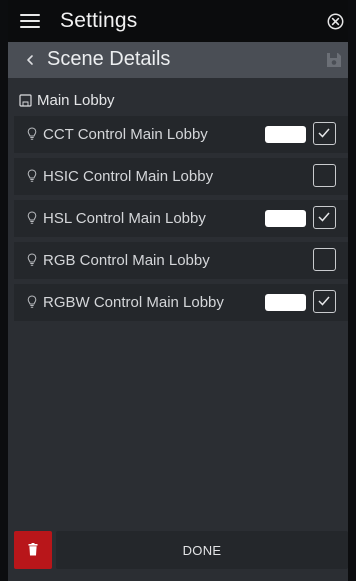 This screenshot has width=356, height=581. Describe the element at coordinates (30, 60) in the screenshot. I see `chevron-left-icon` at that location.